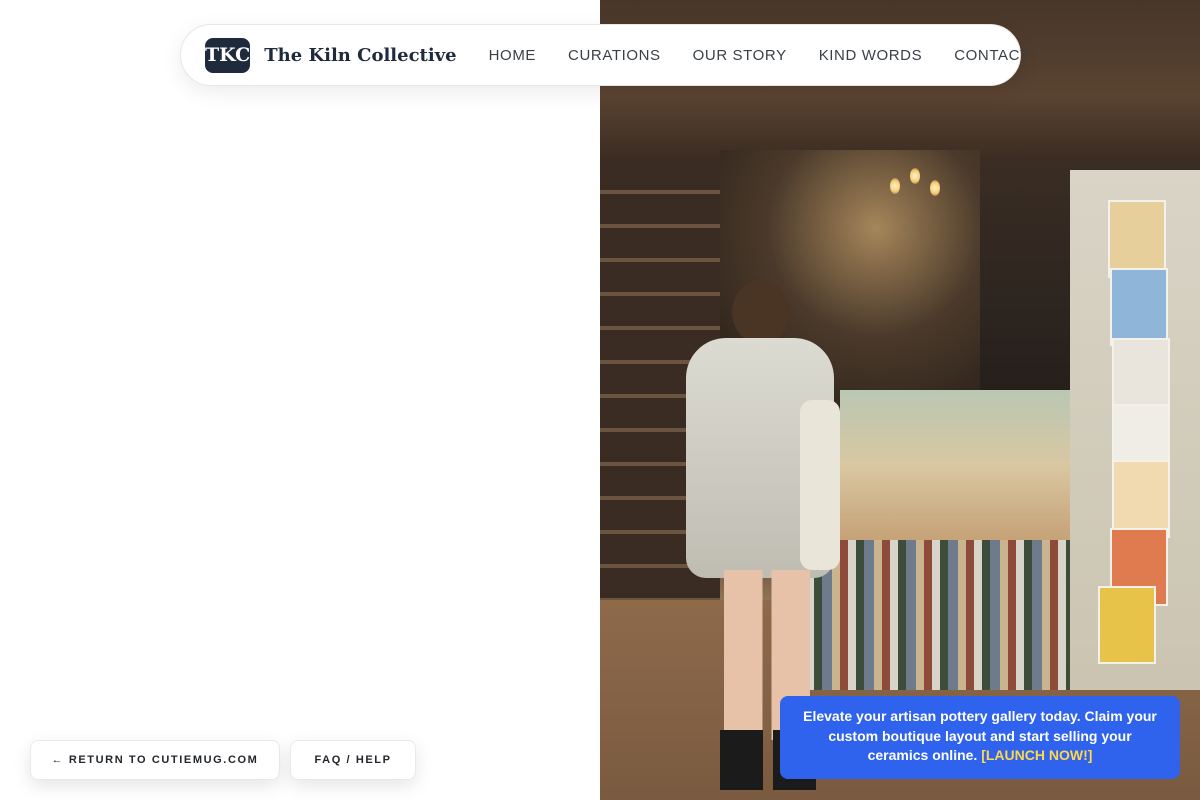 Image resolution: width=1200 pixels, height=800 pixels. What do you see at coordinates (155, 760) in the screenshot?
I see `return-to-site-button: ← RETURN TO CUTIEMUG.COM` at bounding box center [155, 760].